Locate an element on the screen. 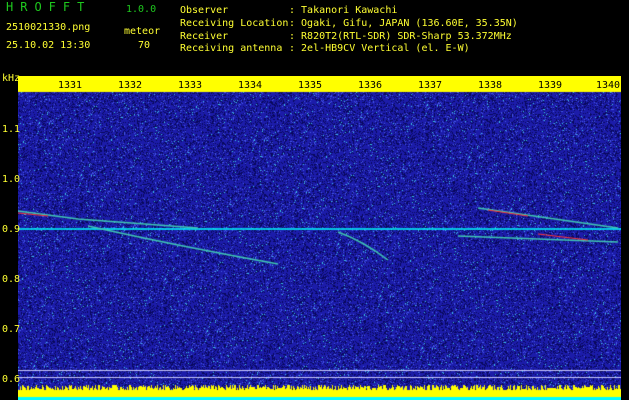 The width and height of the screenshot is (629, 400). info-value: : 2el-HB9CV Vertical (el. E-W) is located at coordinates (379, 49).